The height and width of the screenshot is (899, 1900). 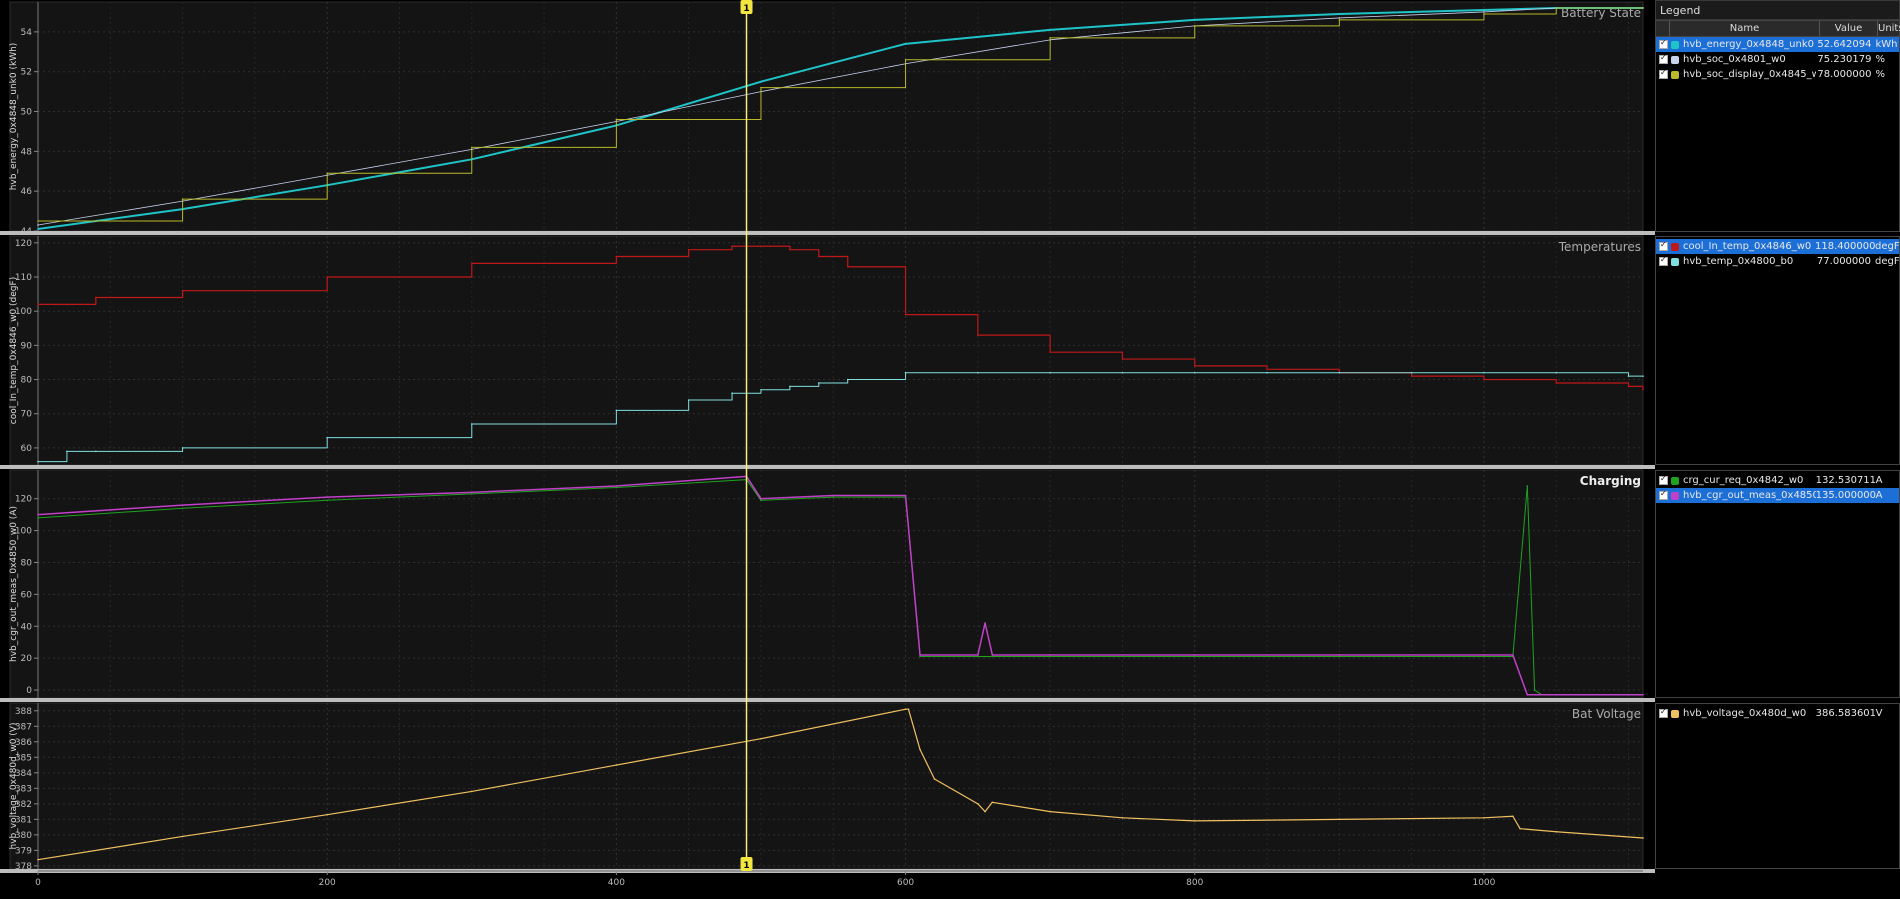 What do you see at coordinates (1846, 495) in the screenshot?
I see `legend-signal-value: 135.000000` at bounding box center [1846, 495].